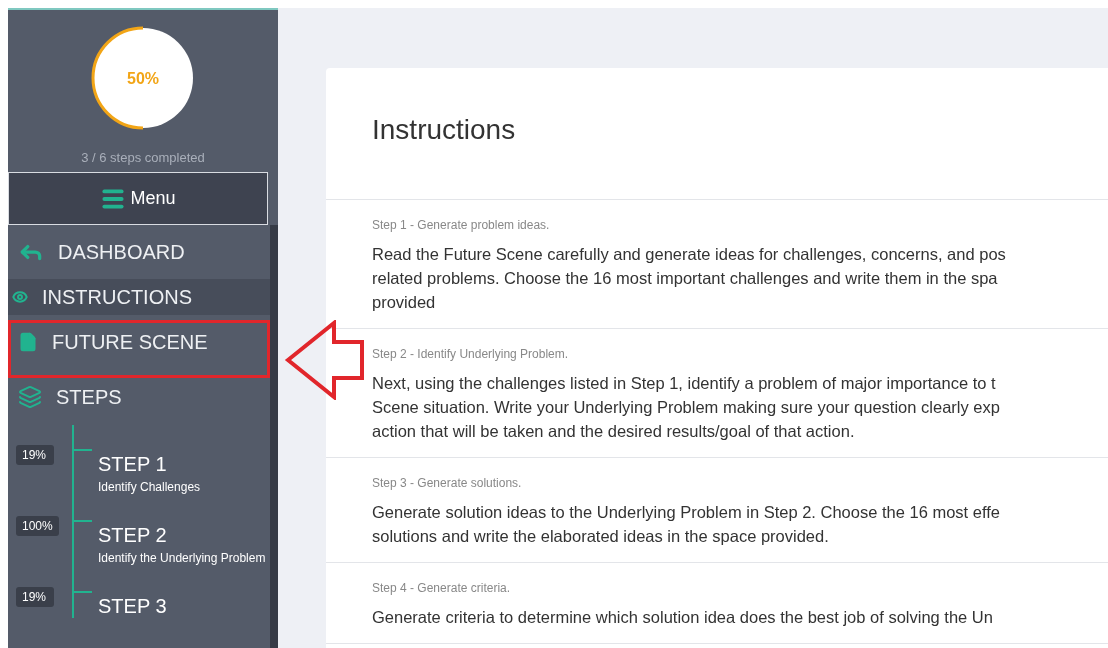  Describe the element at coordinates (139, 342) in the screenshot. I see `nav-item: FUTURE SCENE` at that location.